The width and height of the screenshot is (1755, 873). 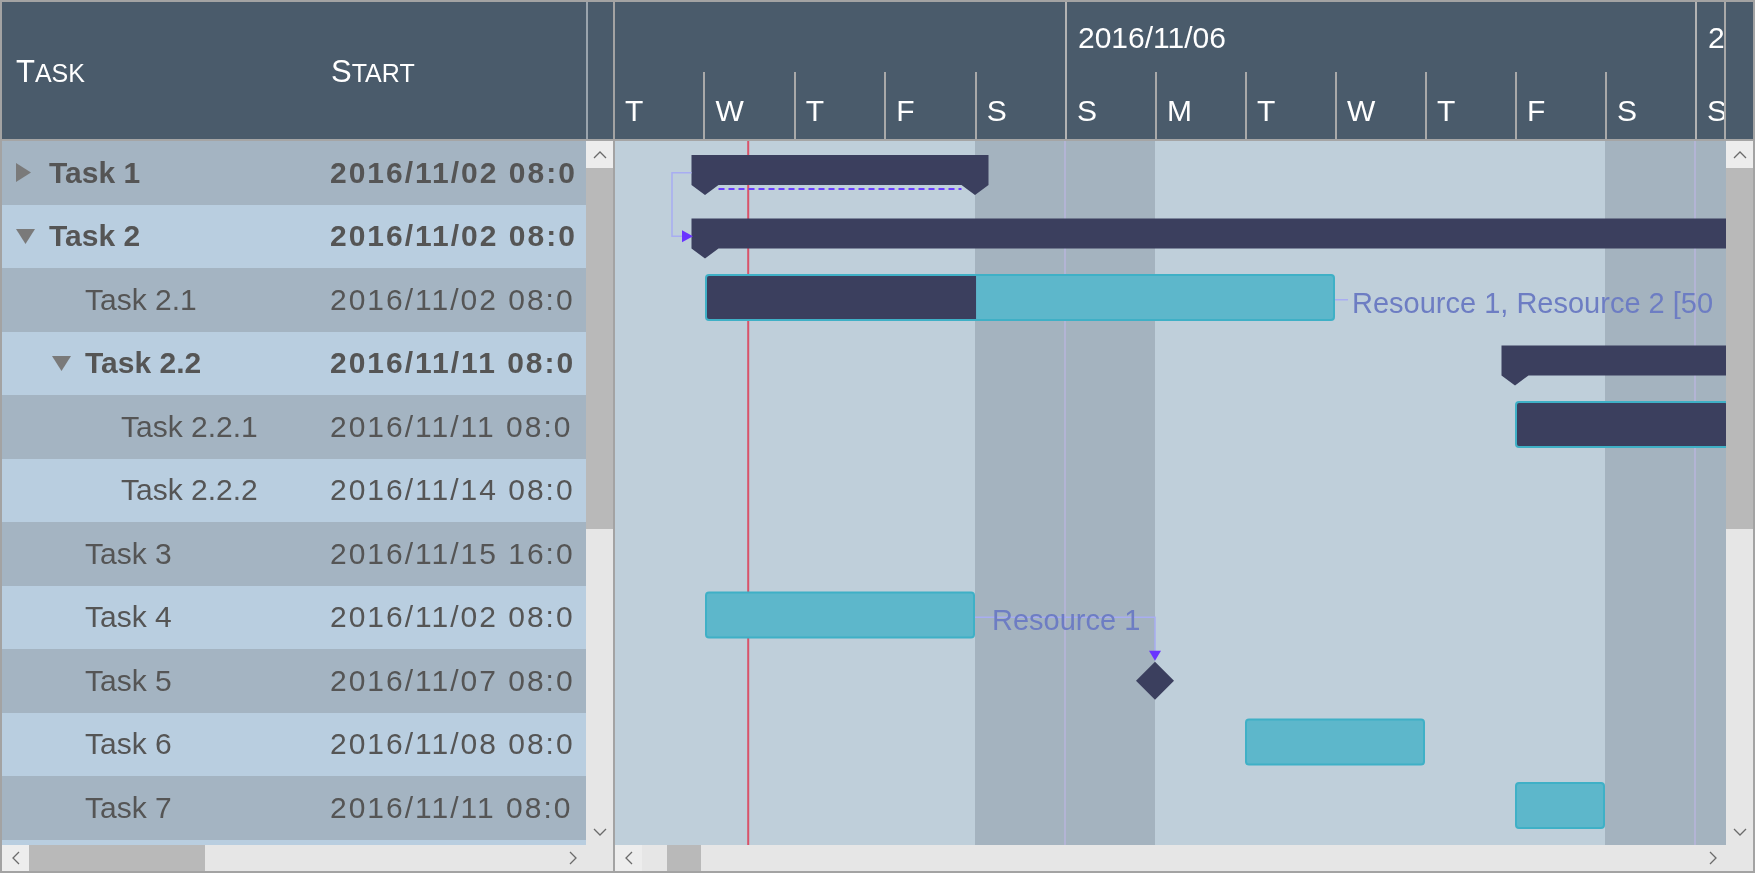 What do you see at coordinates (682, 207) in the screenshot?
I see `dependency-arrow` at bounding box center [682, 207].